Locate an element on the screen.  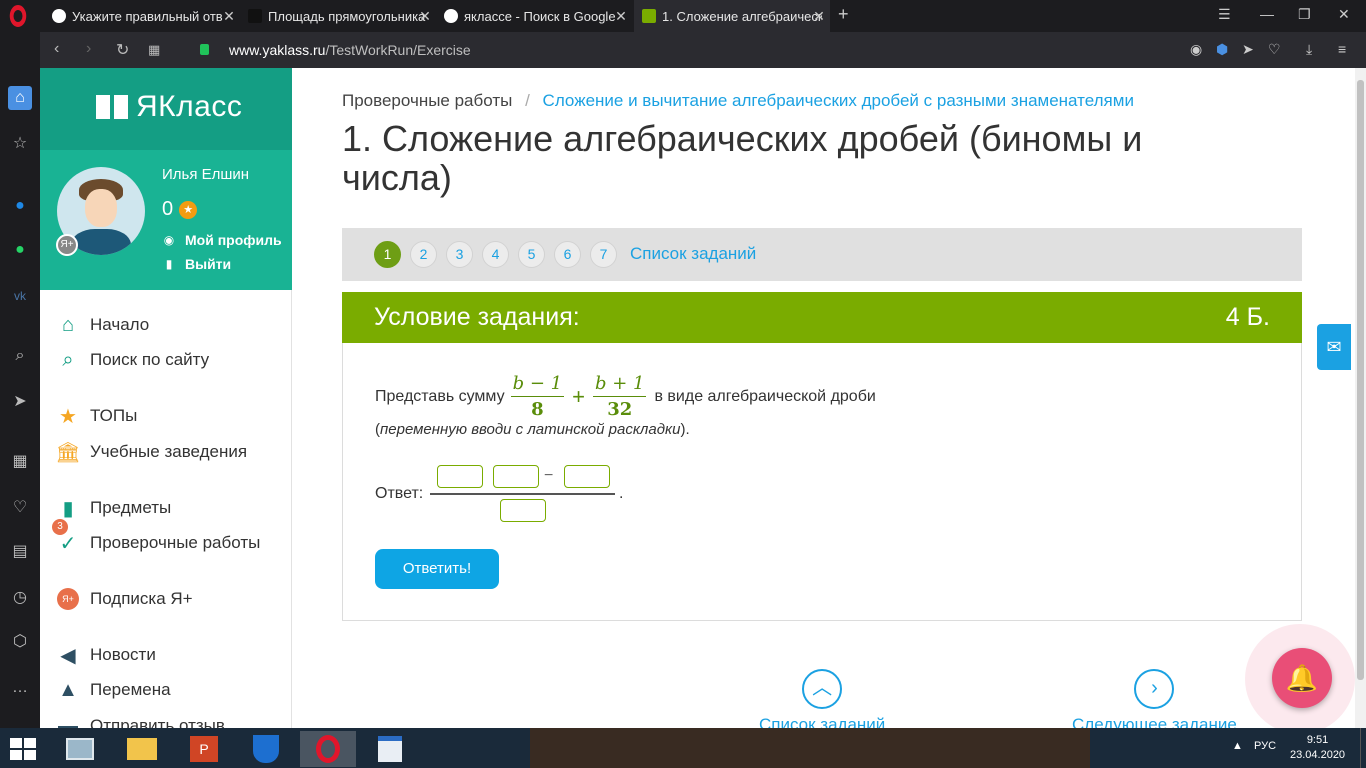
page-scrollbar is located at coordinates (1360, 398).